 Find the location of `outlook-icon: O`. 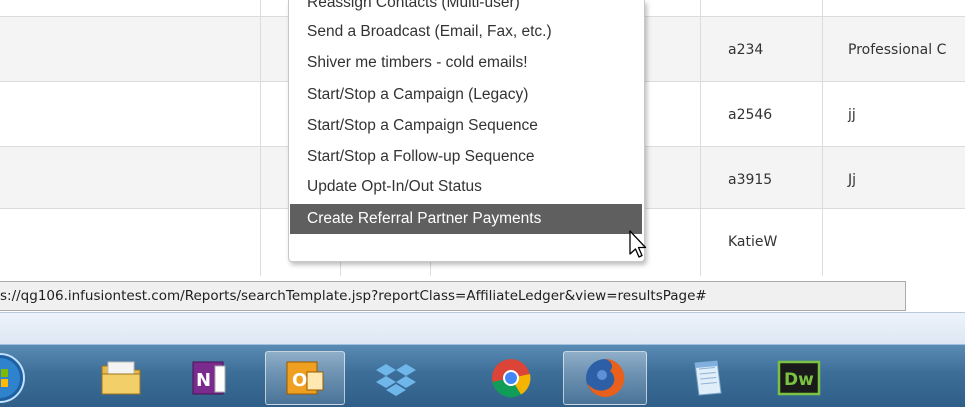

outlook-icon: O is located at coordinates (305, 378).